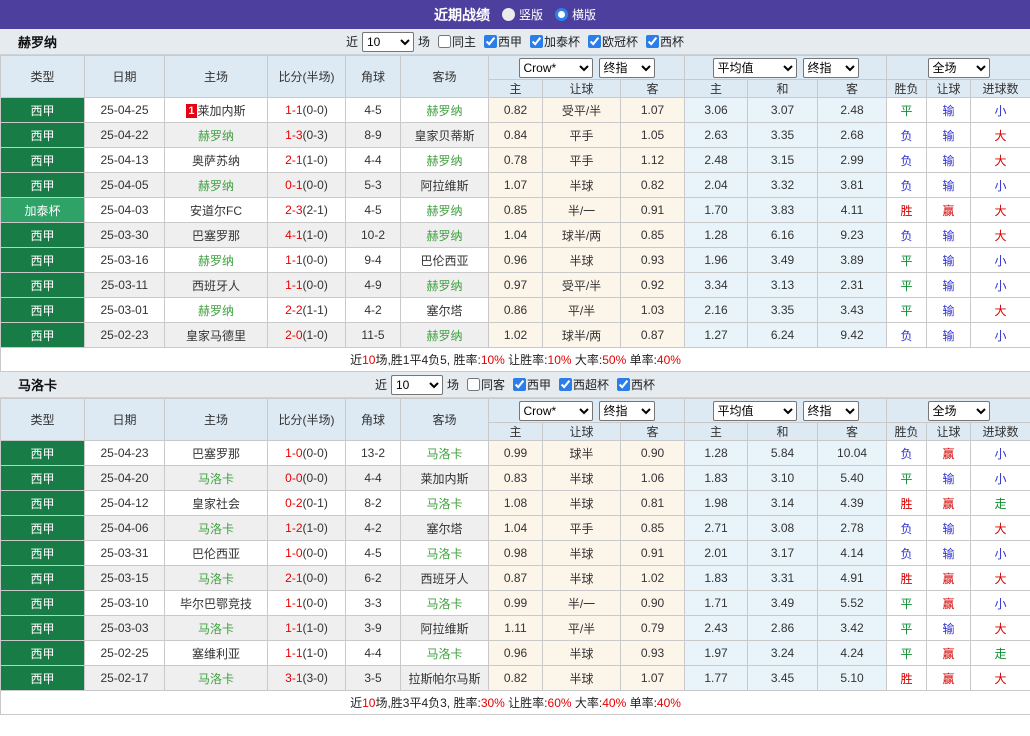 The width and height of the screenshot is (1030, 736). What do you see at coordinates (124, 185) in the screenshot?
I see `match-date-cell: 25-04-05` at bounding box center [124, 185].